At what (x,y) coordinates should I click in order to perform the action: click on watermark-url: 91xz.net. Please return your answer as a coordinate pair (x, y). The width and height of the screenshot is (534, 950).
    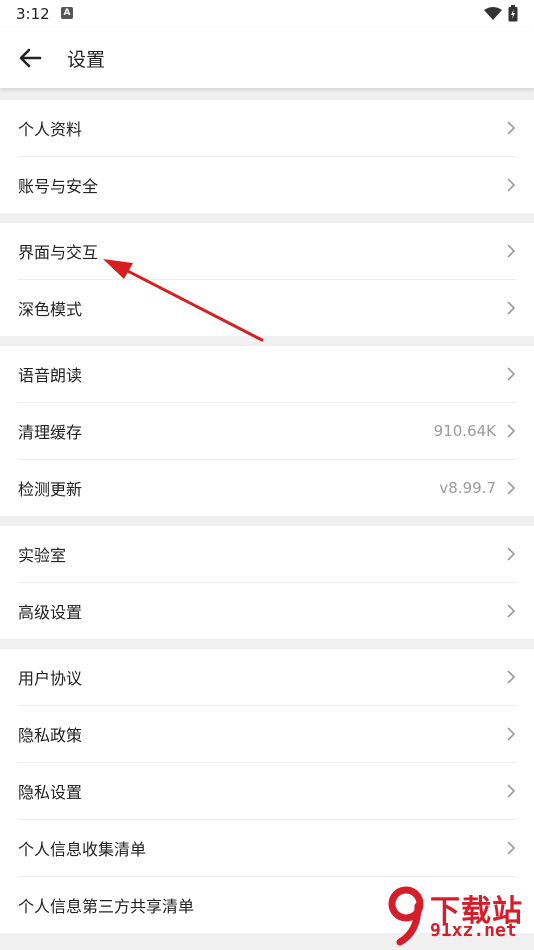
    Looking at the image, I should click on (473, 930).